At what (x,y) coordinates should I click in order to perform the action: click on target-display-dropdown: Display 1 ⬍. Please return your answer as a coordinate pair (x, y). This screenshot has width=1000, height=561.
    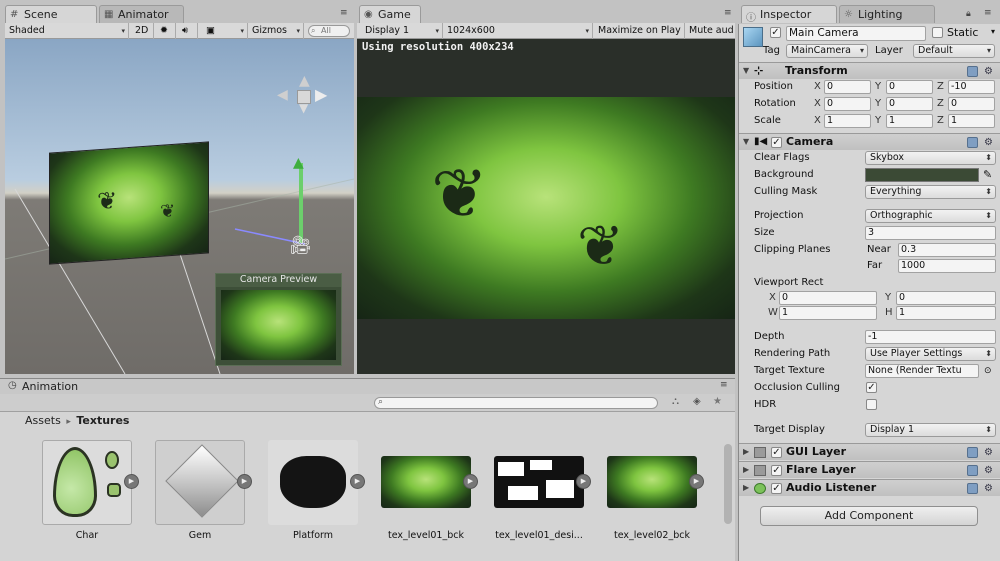
    Looking at the image, I should click on (930, 430).